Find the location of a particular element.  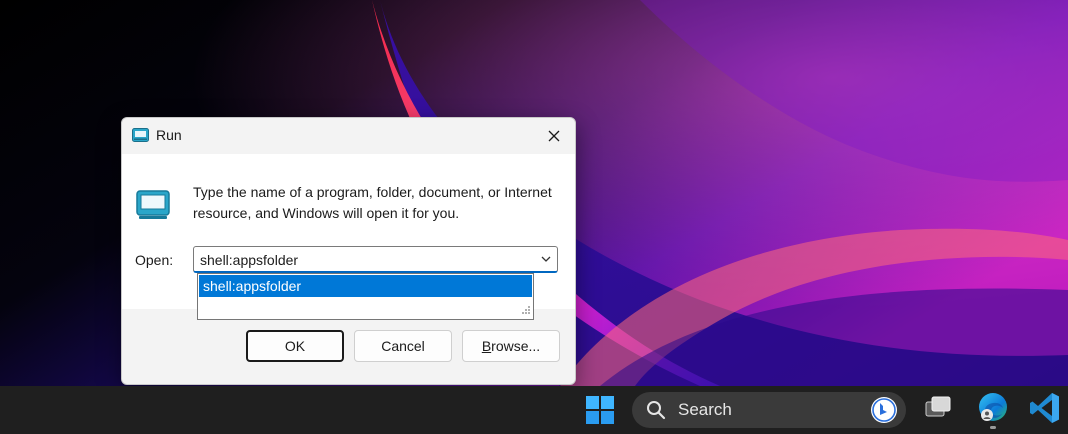

run-app-icon is located at coordinates (140, 135).